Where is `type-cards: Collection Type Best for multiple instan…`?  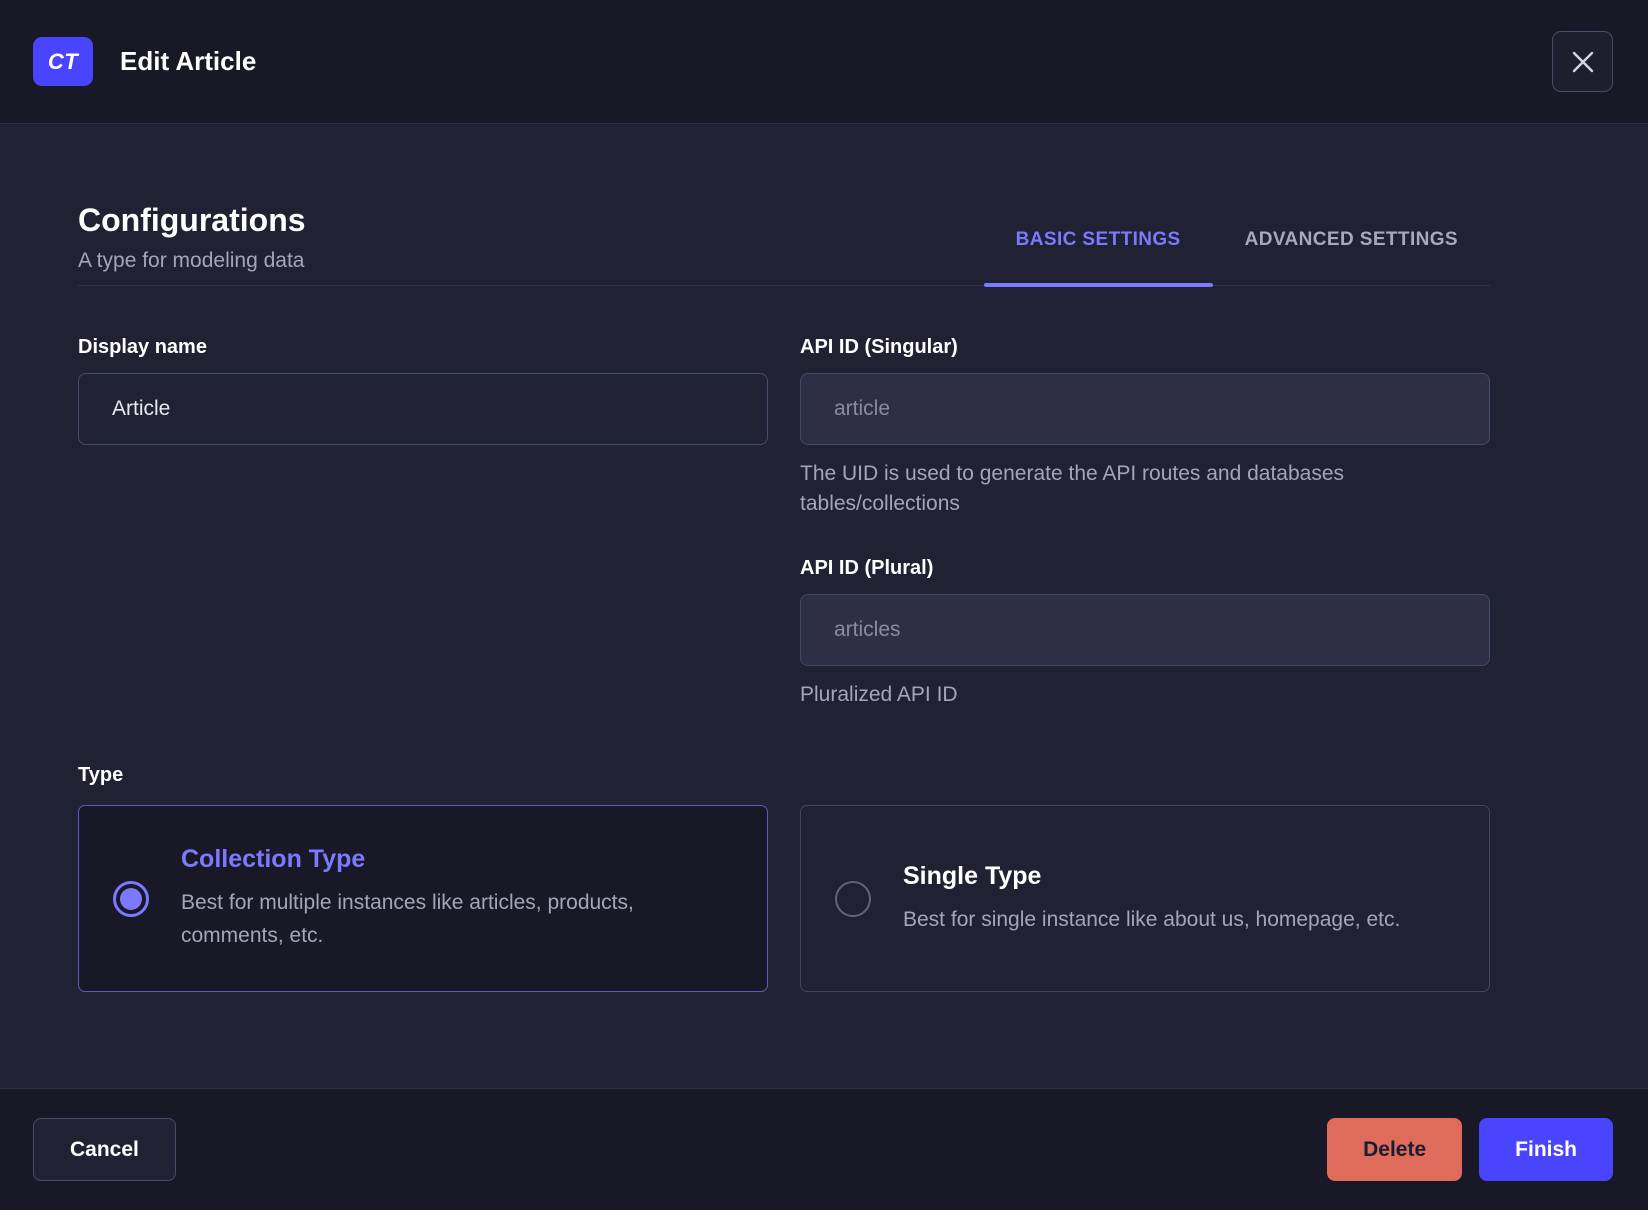
type-cards: Collection Type Best for multiple instan… is located at coordinates (784, 898).